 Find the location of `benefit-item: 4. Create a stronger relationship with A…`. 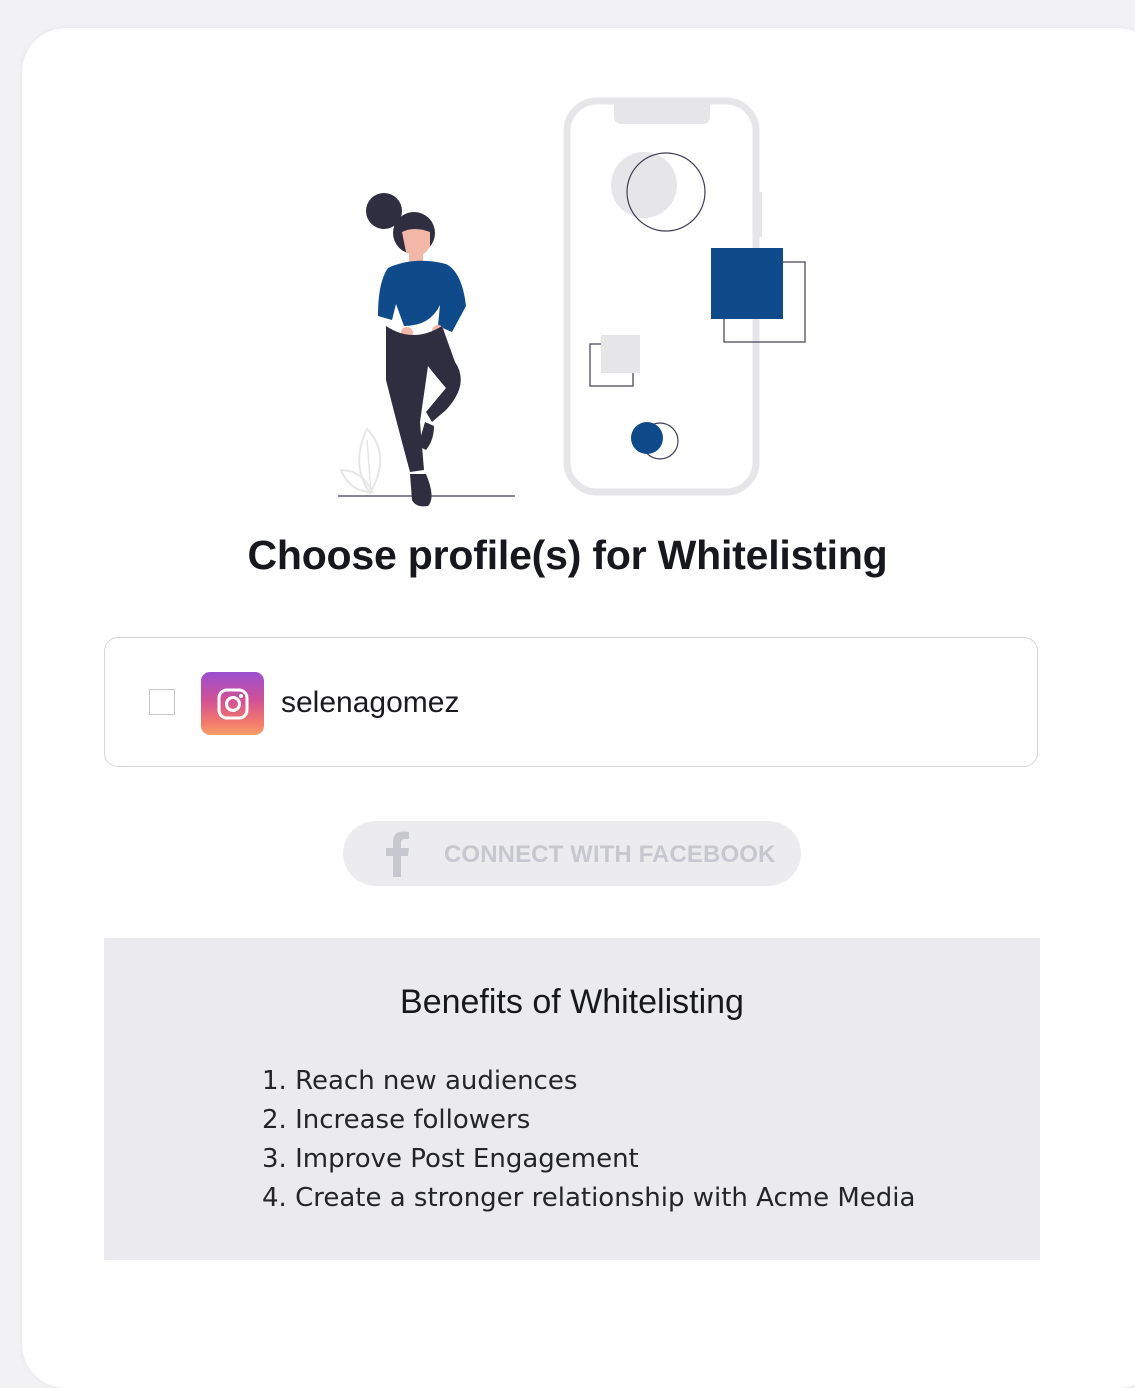

benefit-item: 4. Create a stronger relationship with A… is located at coordinates (589, 1198).